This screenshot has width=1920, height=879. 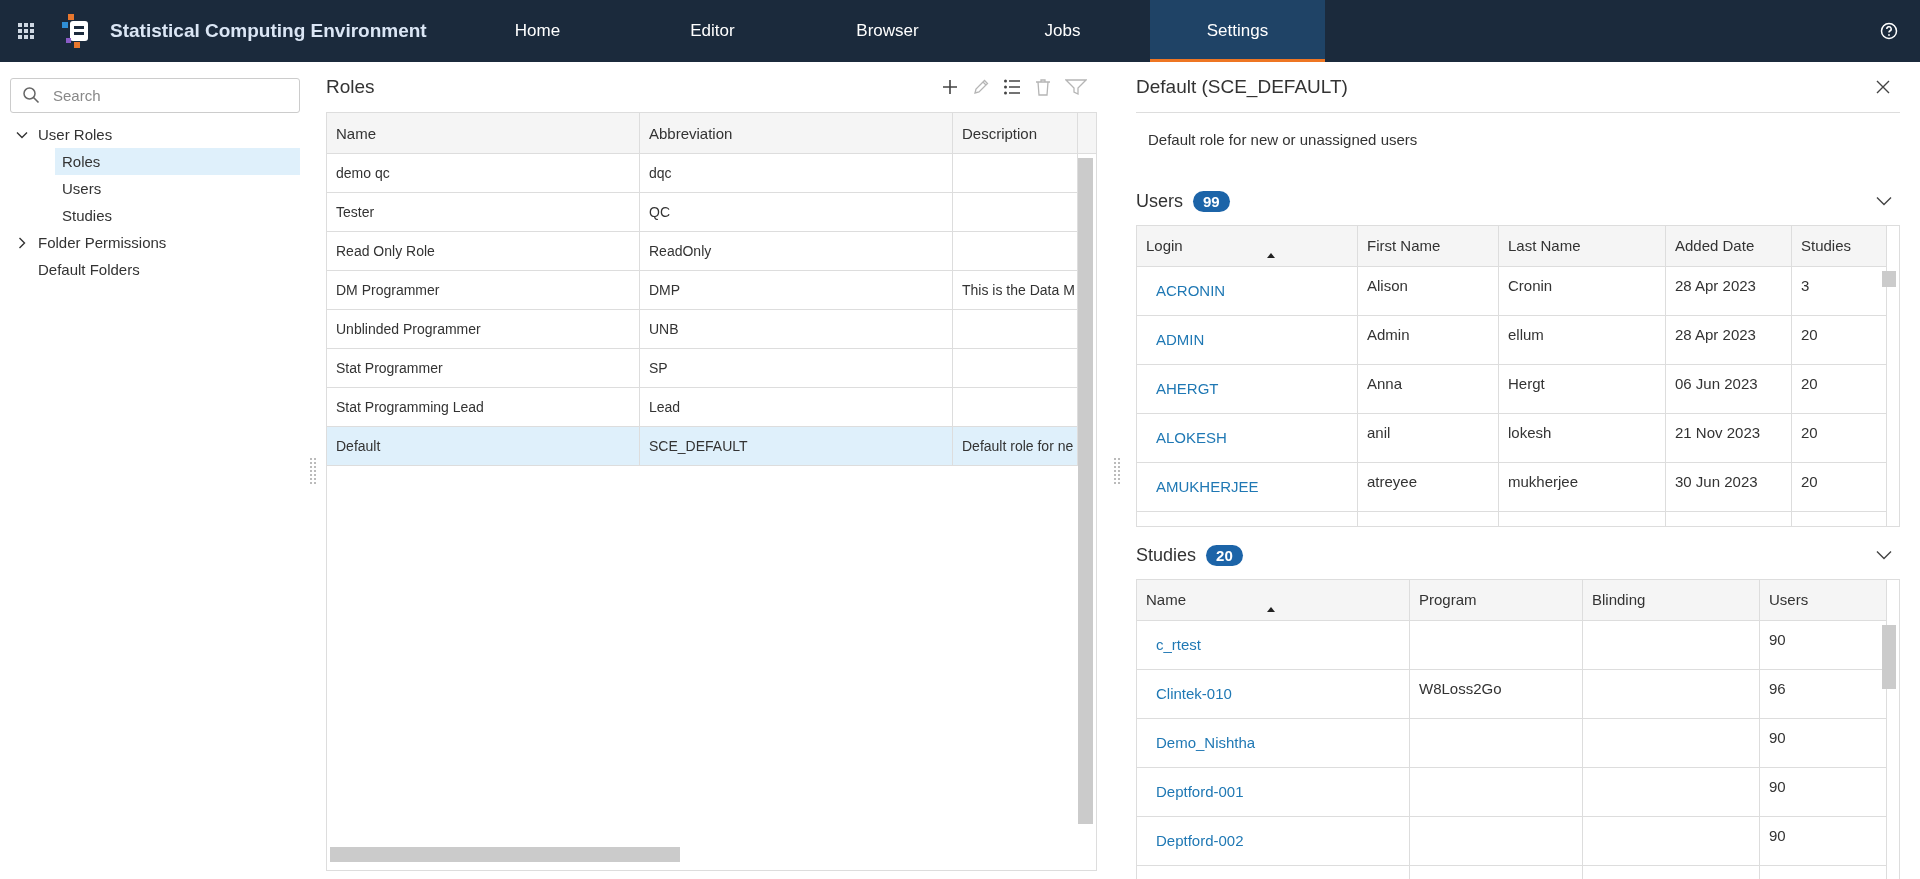 What do you see at coordinates (22, 242) in the screenshot?
I see `chevron-right-icon` at bounding box center [22, 242].